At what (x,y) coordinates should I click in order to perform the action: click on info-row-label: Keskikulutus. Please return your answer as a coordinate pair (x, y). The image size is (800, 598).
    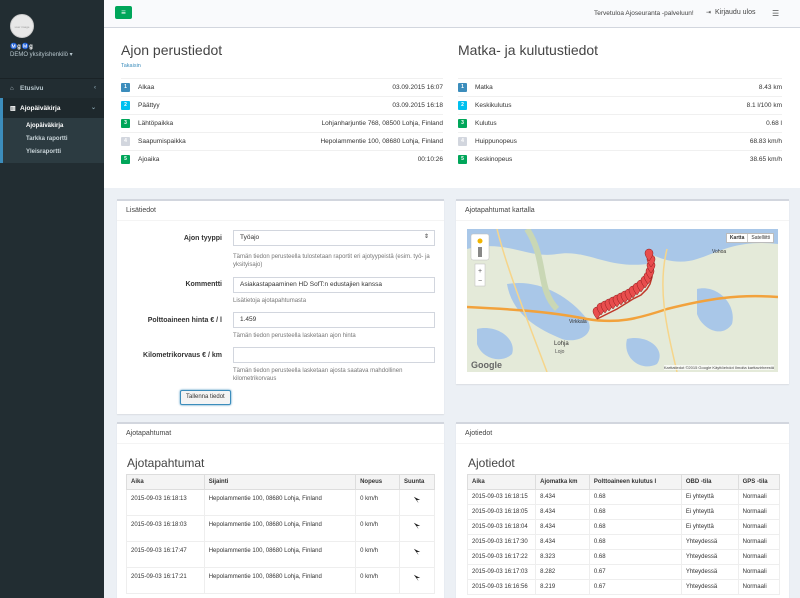
    Looking at the image, I should click on (493, 105).